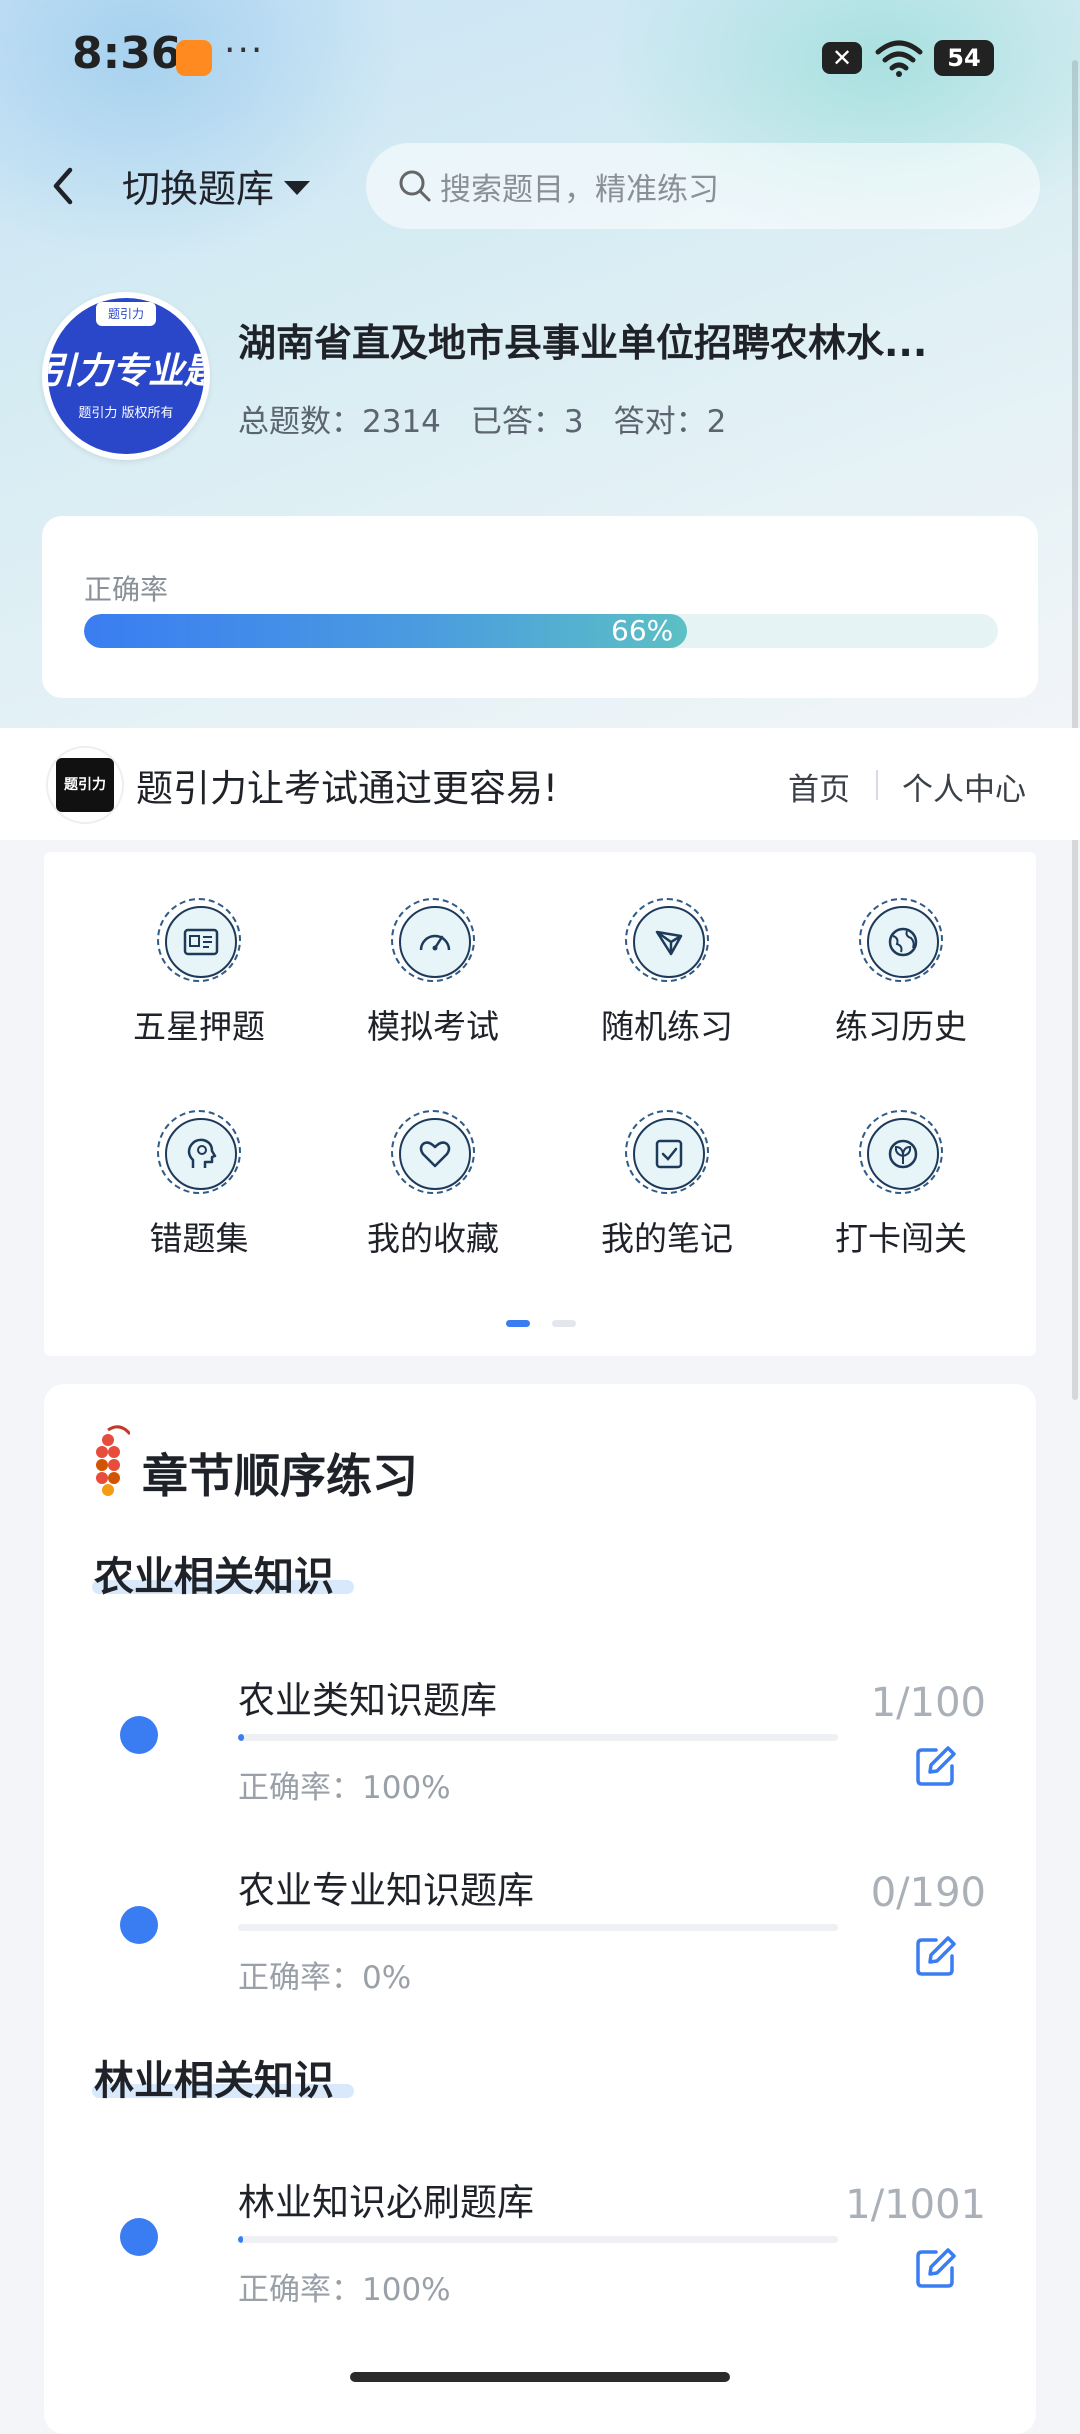 The height and width of the screenshot is (2434, 1080). I want to click on brand-logo-text: 题引力, so click(85, 785).